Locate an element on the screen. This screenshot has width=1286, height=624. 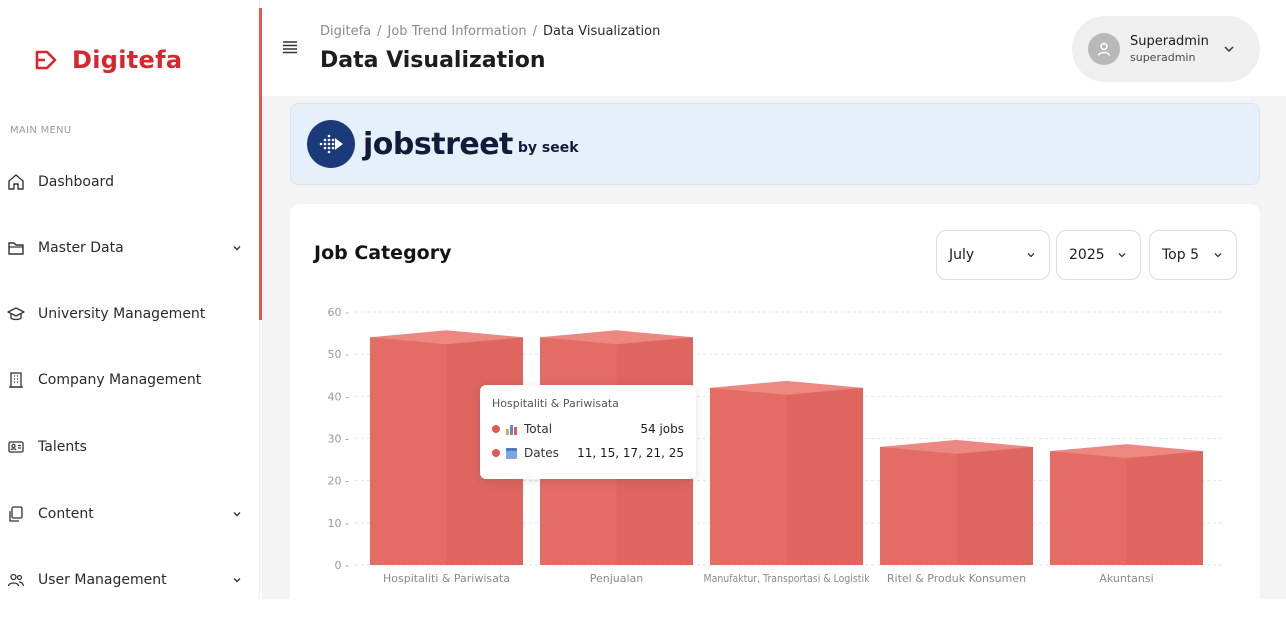
bar-chart-icon is located at coordinates (512, 429).